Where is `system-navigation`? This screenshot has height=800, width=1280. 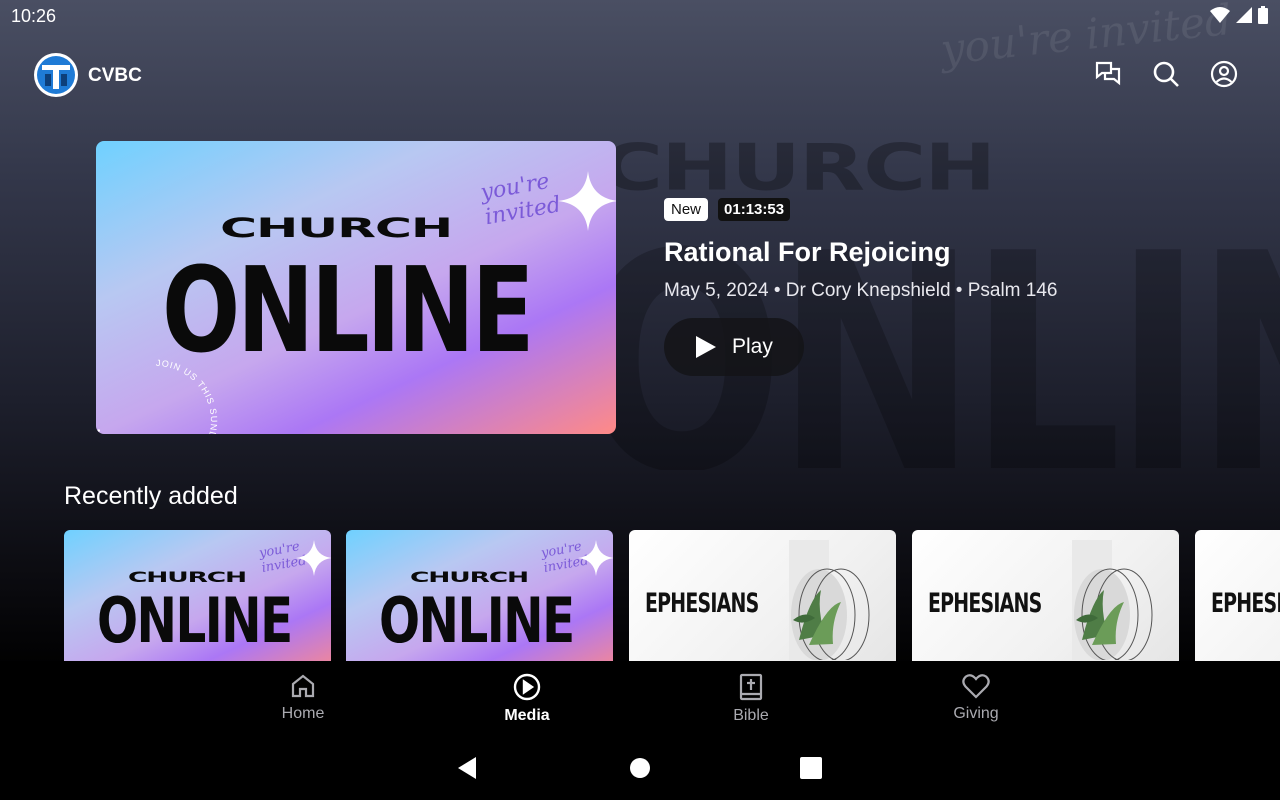
system-navigation is located at coordinates (640, 768).